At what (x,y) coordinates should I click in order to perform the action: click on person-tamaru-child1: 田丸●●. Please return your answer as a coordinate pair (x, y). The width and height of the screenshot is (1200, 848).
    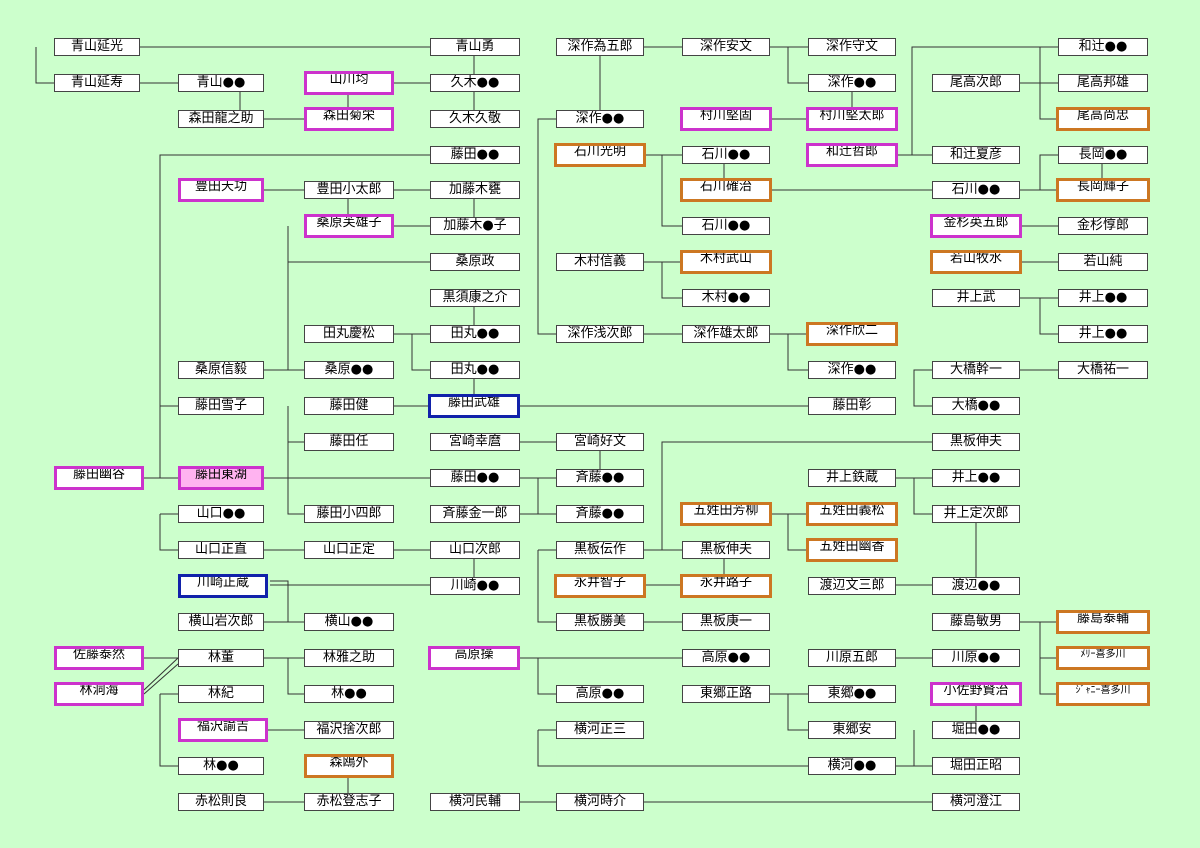
    Looking at the image, I should click on (475, 334).